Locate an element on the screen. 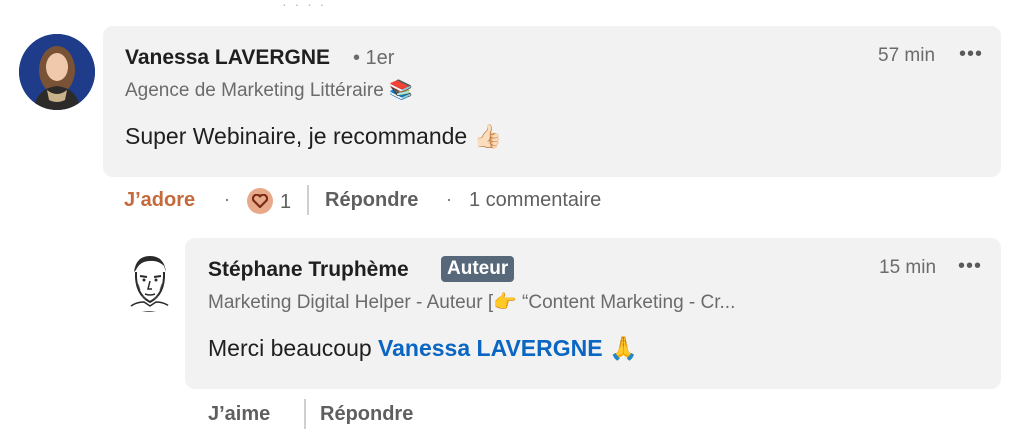 The width and height of the screenshot is (1024, 440). avatar is located at coordinates (57, 72).